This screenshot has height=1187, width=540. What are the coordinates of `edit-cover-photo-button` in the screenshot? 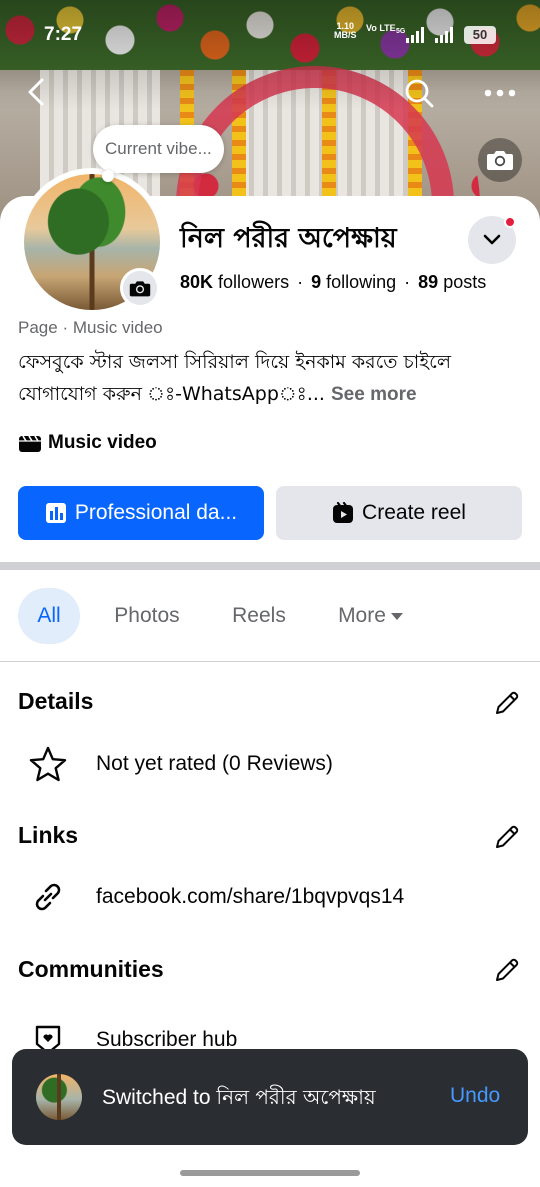 It's located at (500, 160).